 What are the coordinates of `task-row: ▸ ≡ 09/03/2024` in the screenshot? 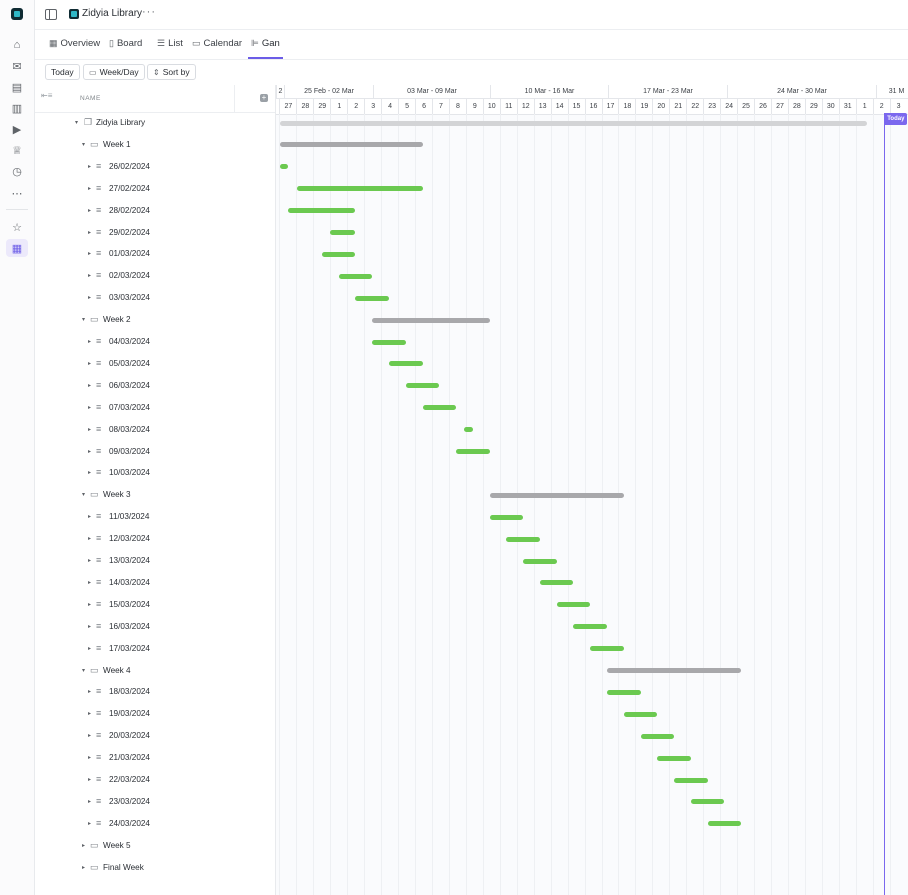 It's located at (155, 452).